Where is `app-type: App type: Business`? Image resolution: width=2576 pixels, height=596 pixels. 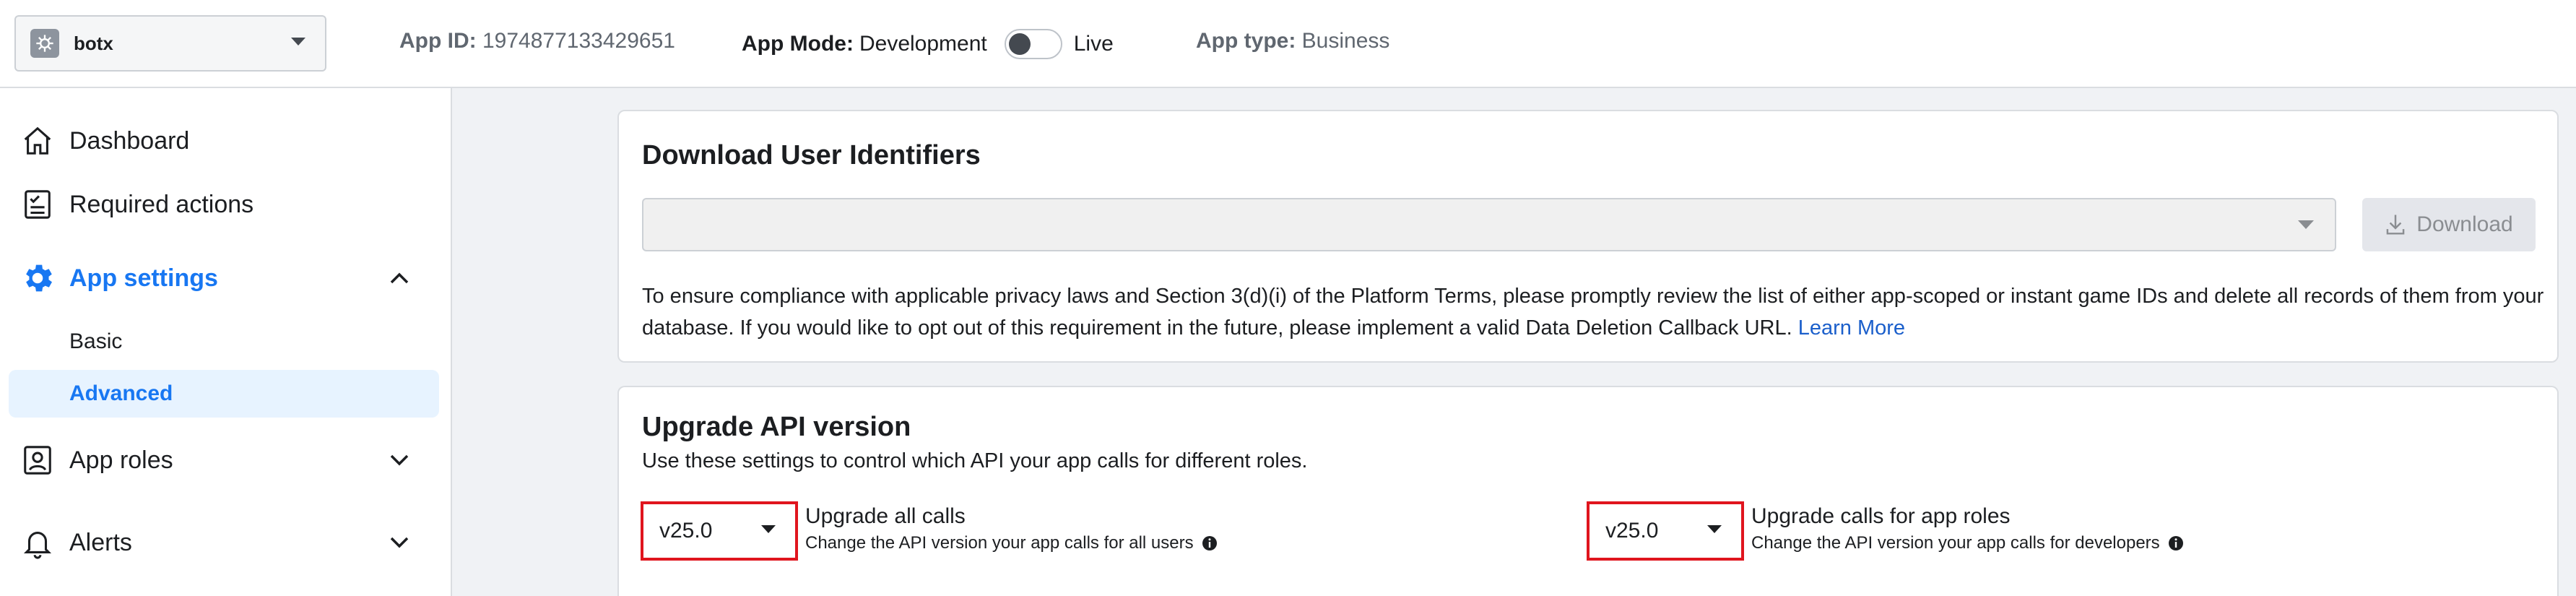
app-type: App type: Business is located at coordinates (1292, 41).